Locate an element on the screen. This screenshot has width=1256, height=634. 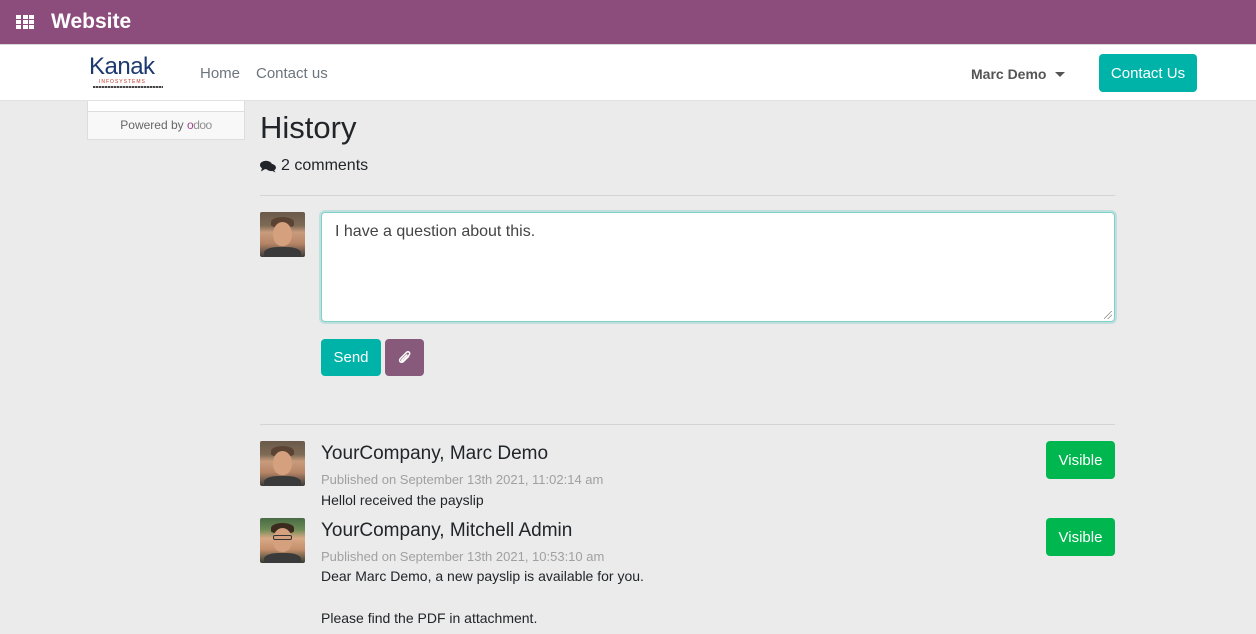
app-title: Website is located at coordinates (91, 22).